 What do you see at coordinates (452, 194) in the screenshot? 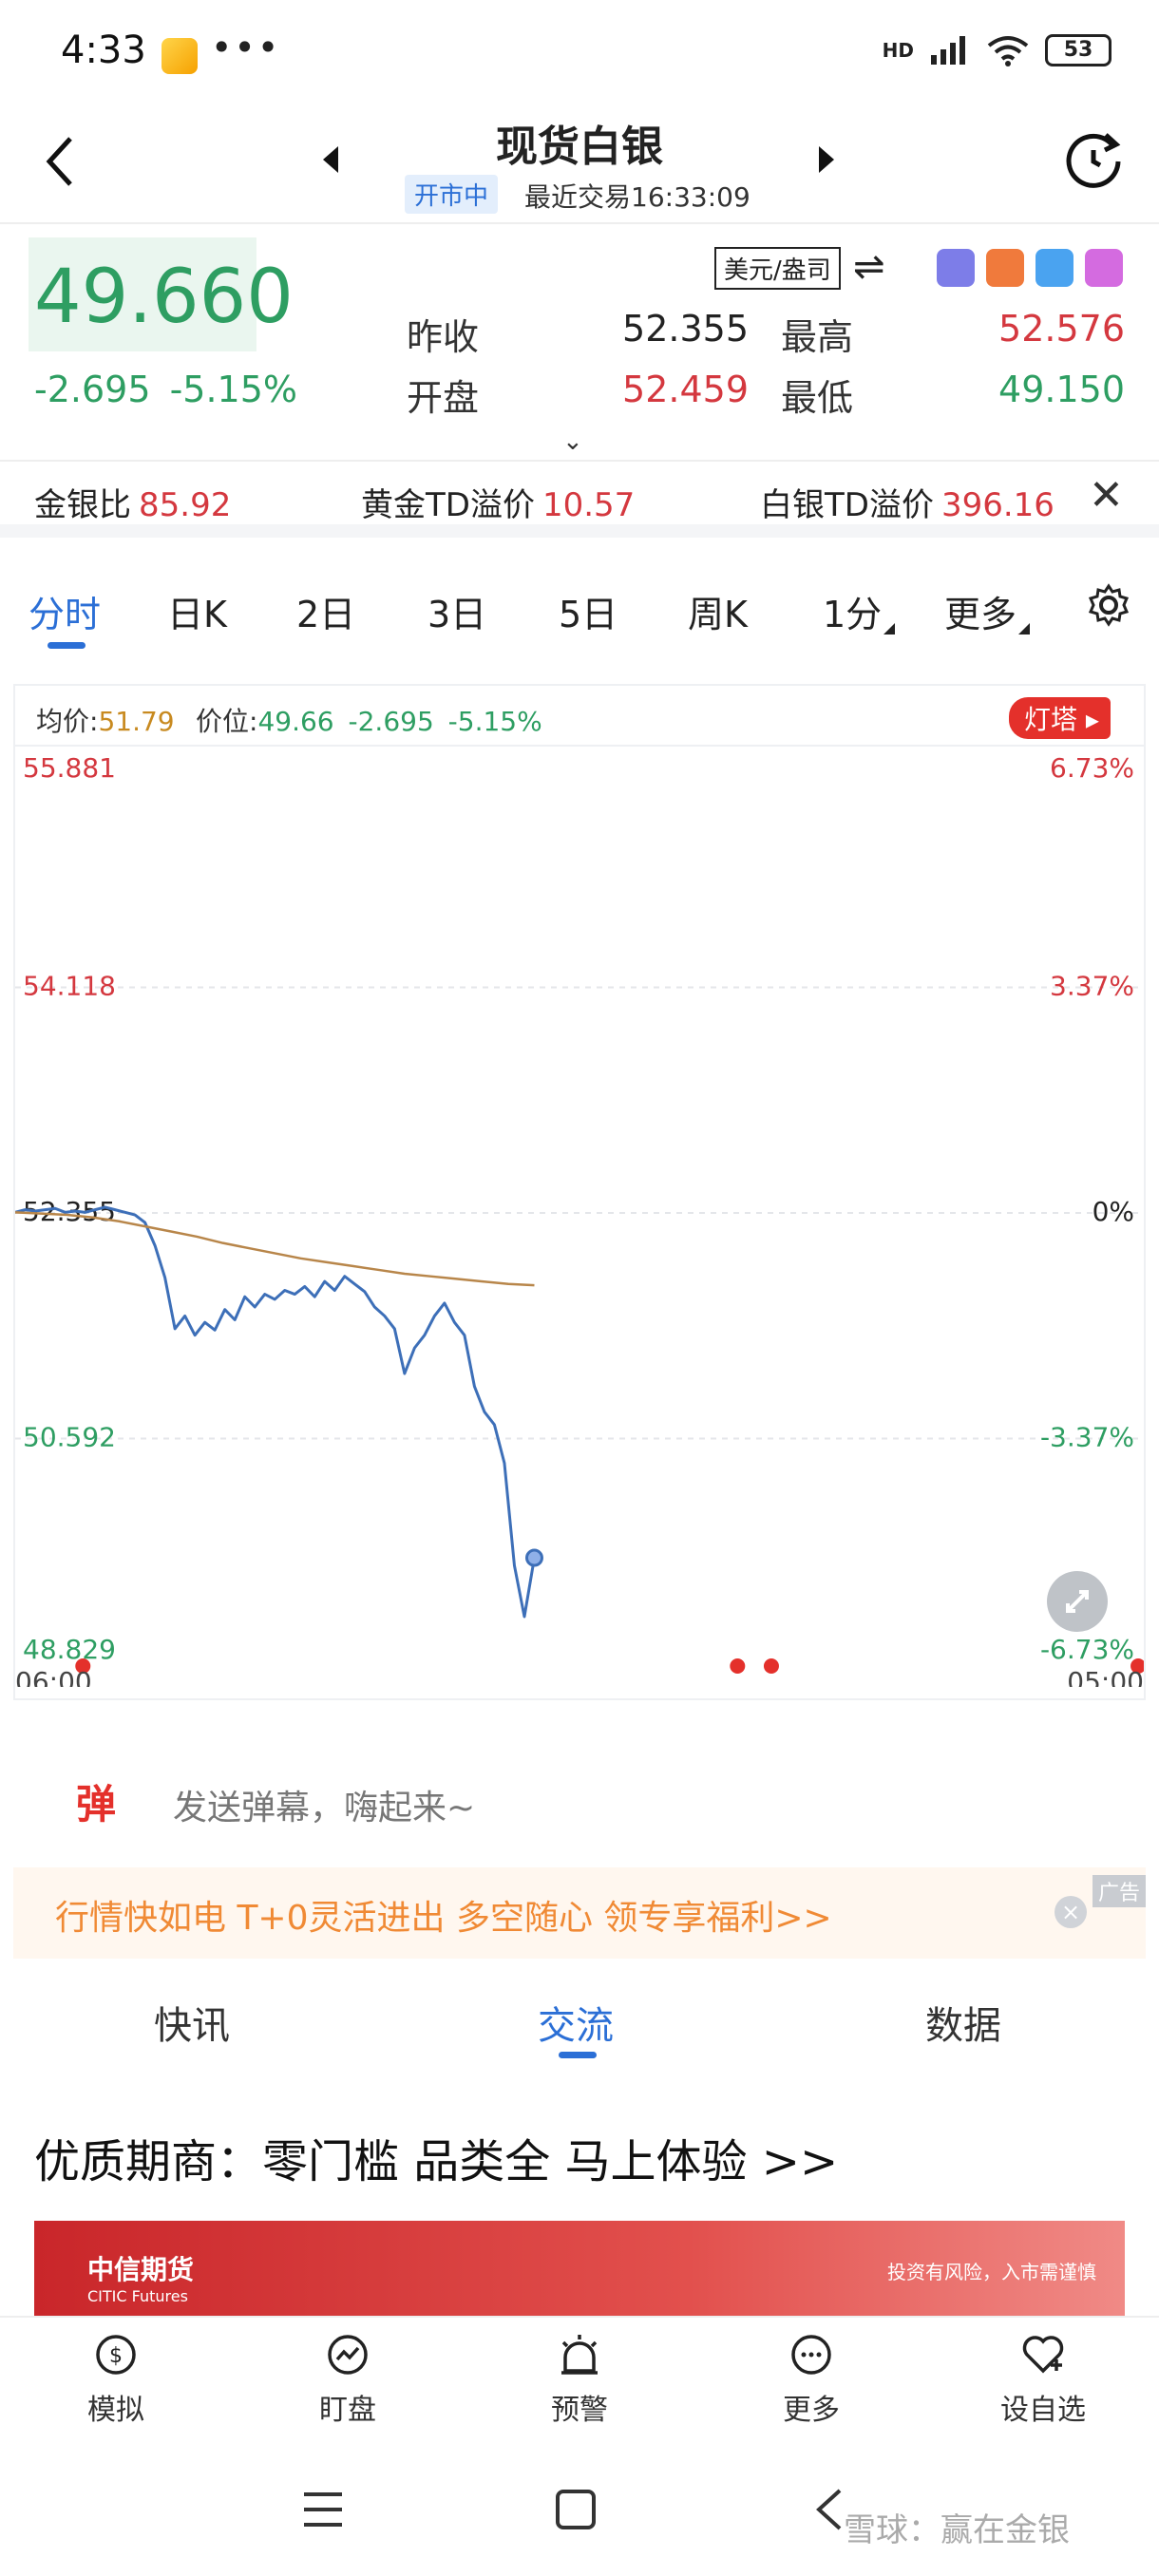
I see `market-status-badge: 开市中` at bounding box center [452, 194].